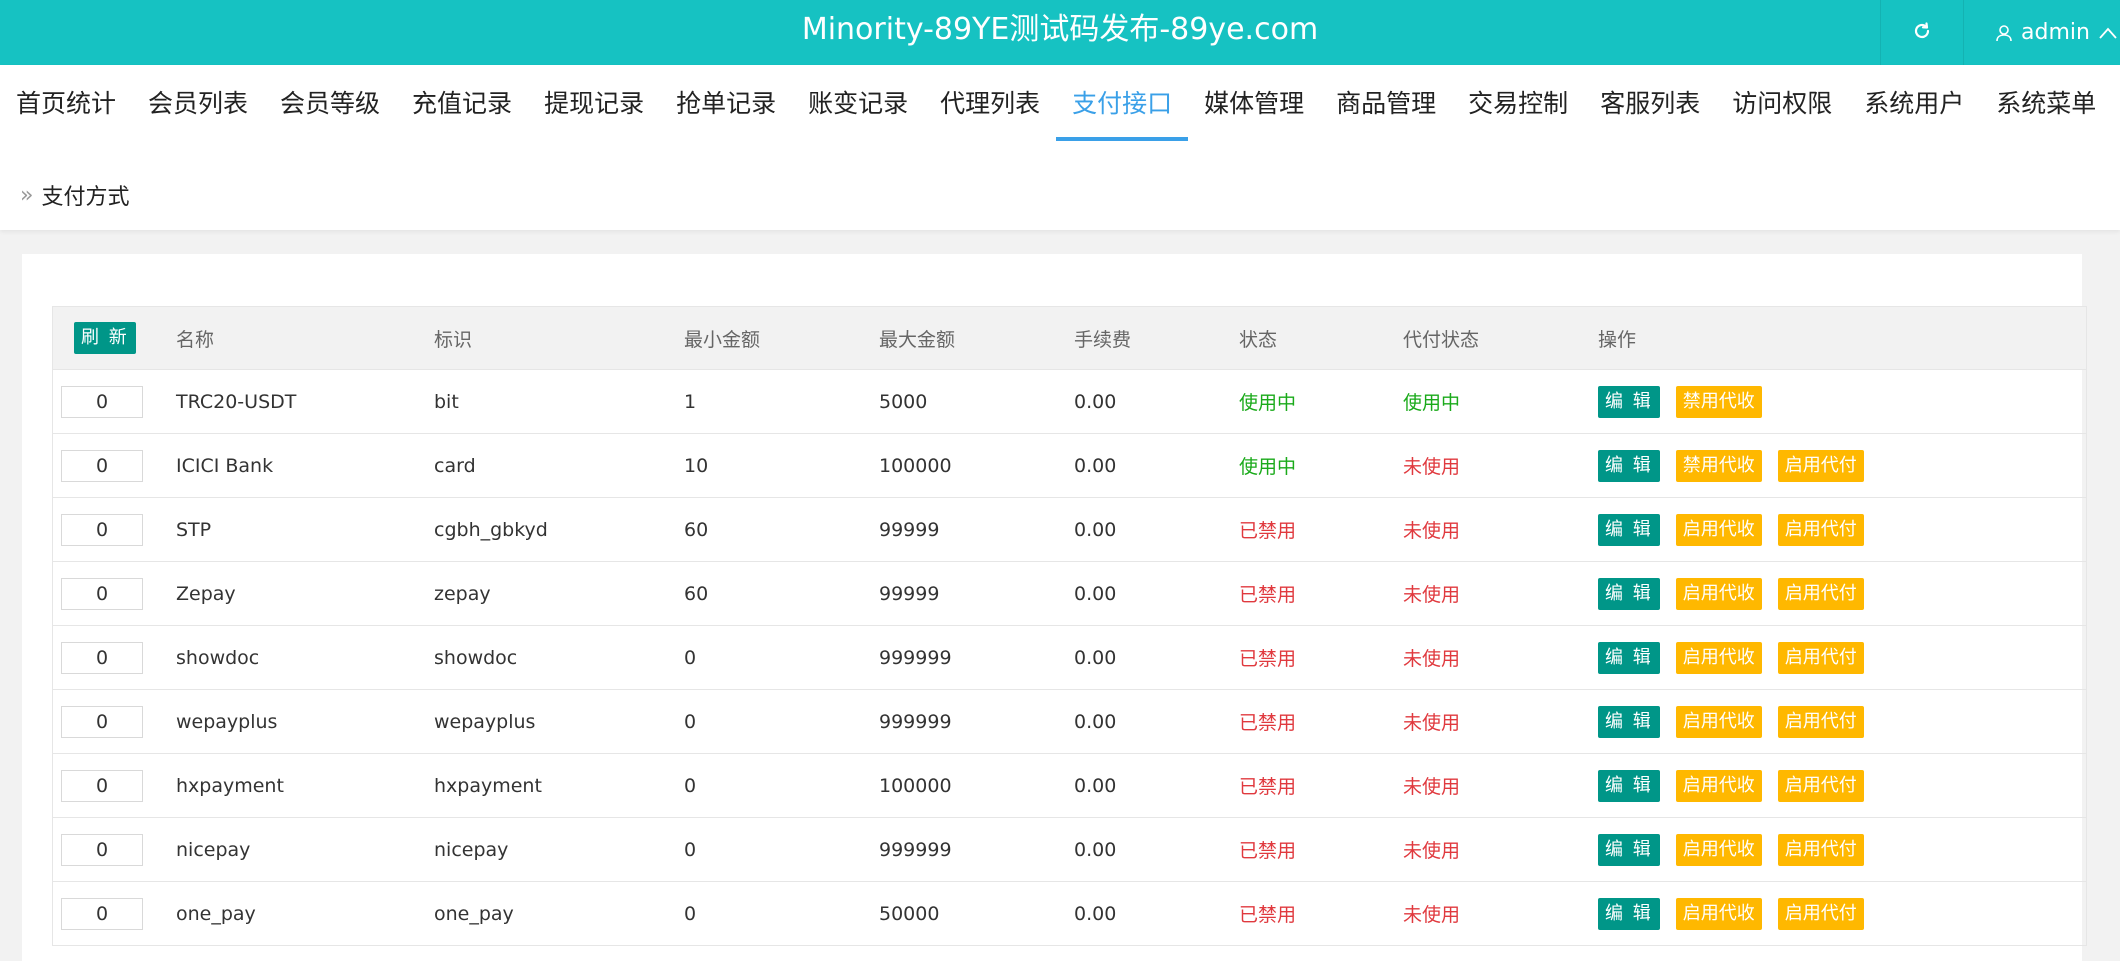 Image resolution: width=2120 pixels, height=961 pixels. Describe the element at coordinates (227, 721) in the screenshot. I see `name-cell: wepayplus` at that location.